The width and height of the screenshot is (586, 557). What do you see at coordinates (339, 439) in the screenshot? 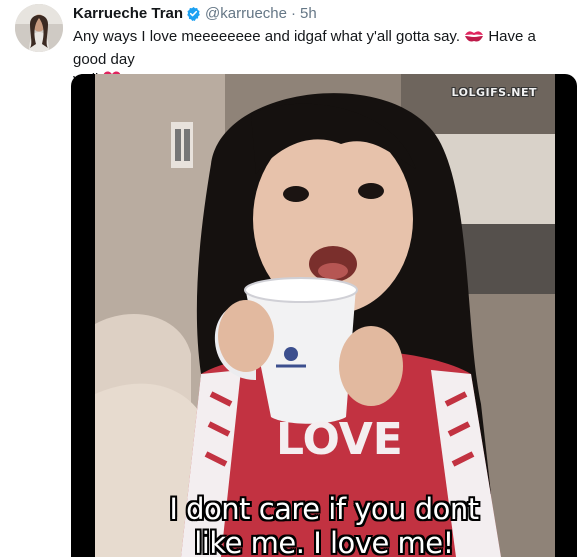
I see `mug-shirt-text: LOVE` at bounding box center [339, 439].